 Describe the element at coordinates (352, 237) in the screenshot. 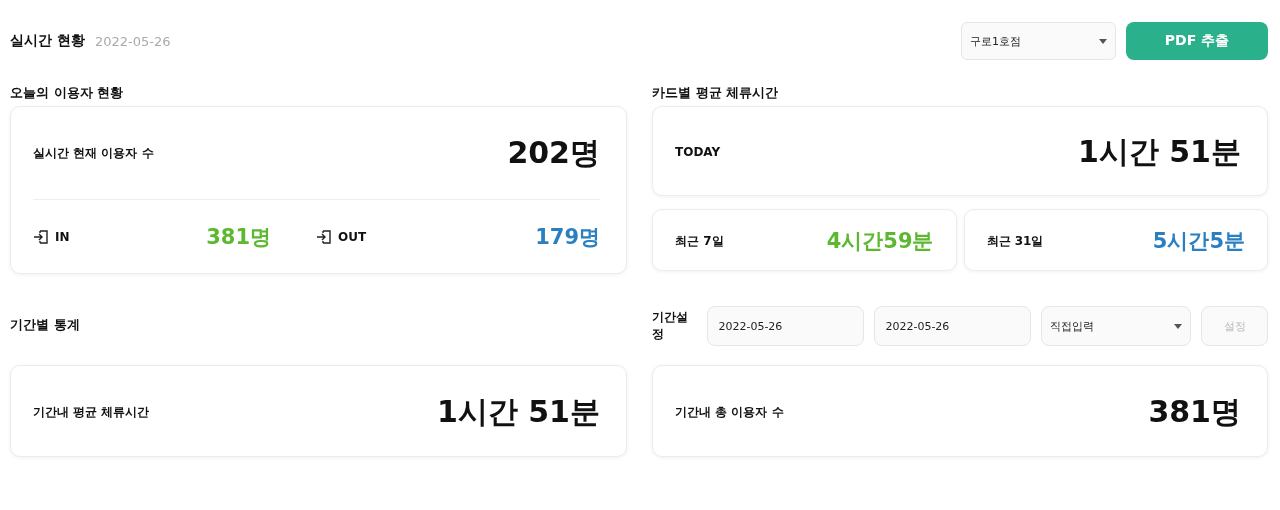

I see `flow-label: OUT` at that location.